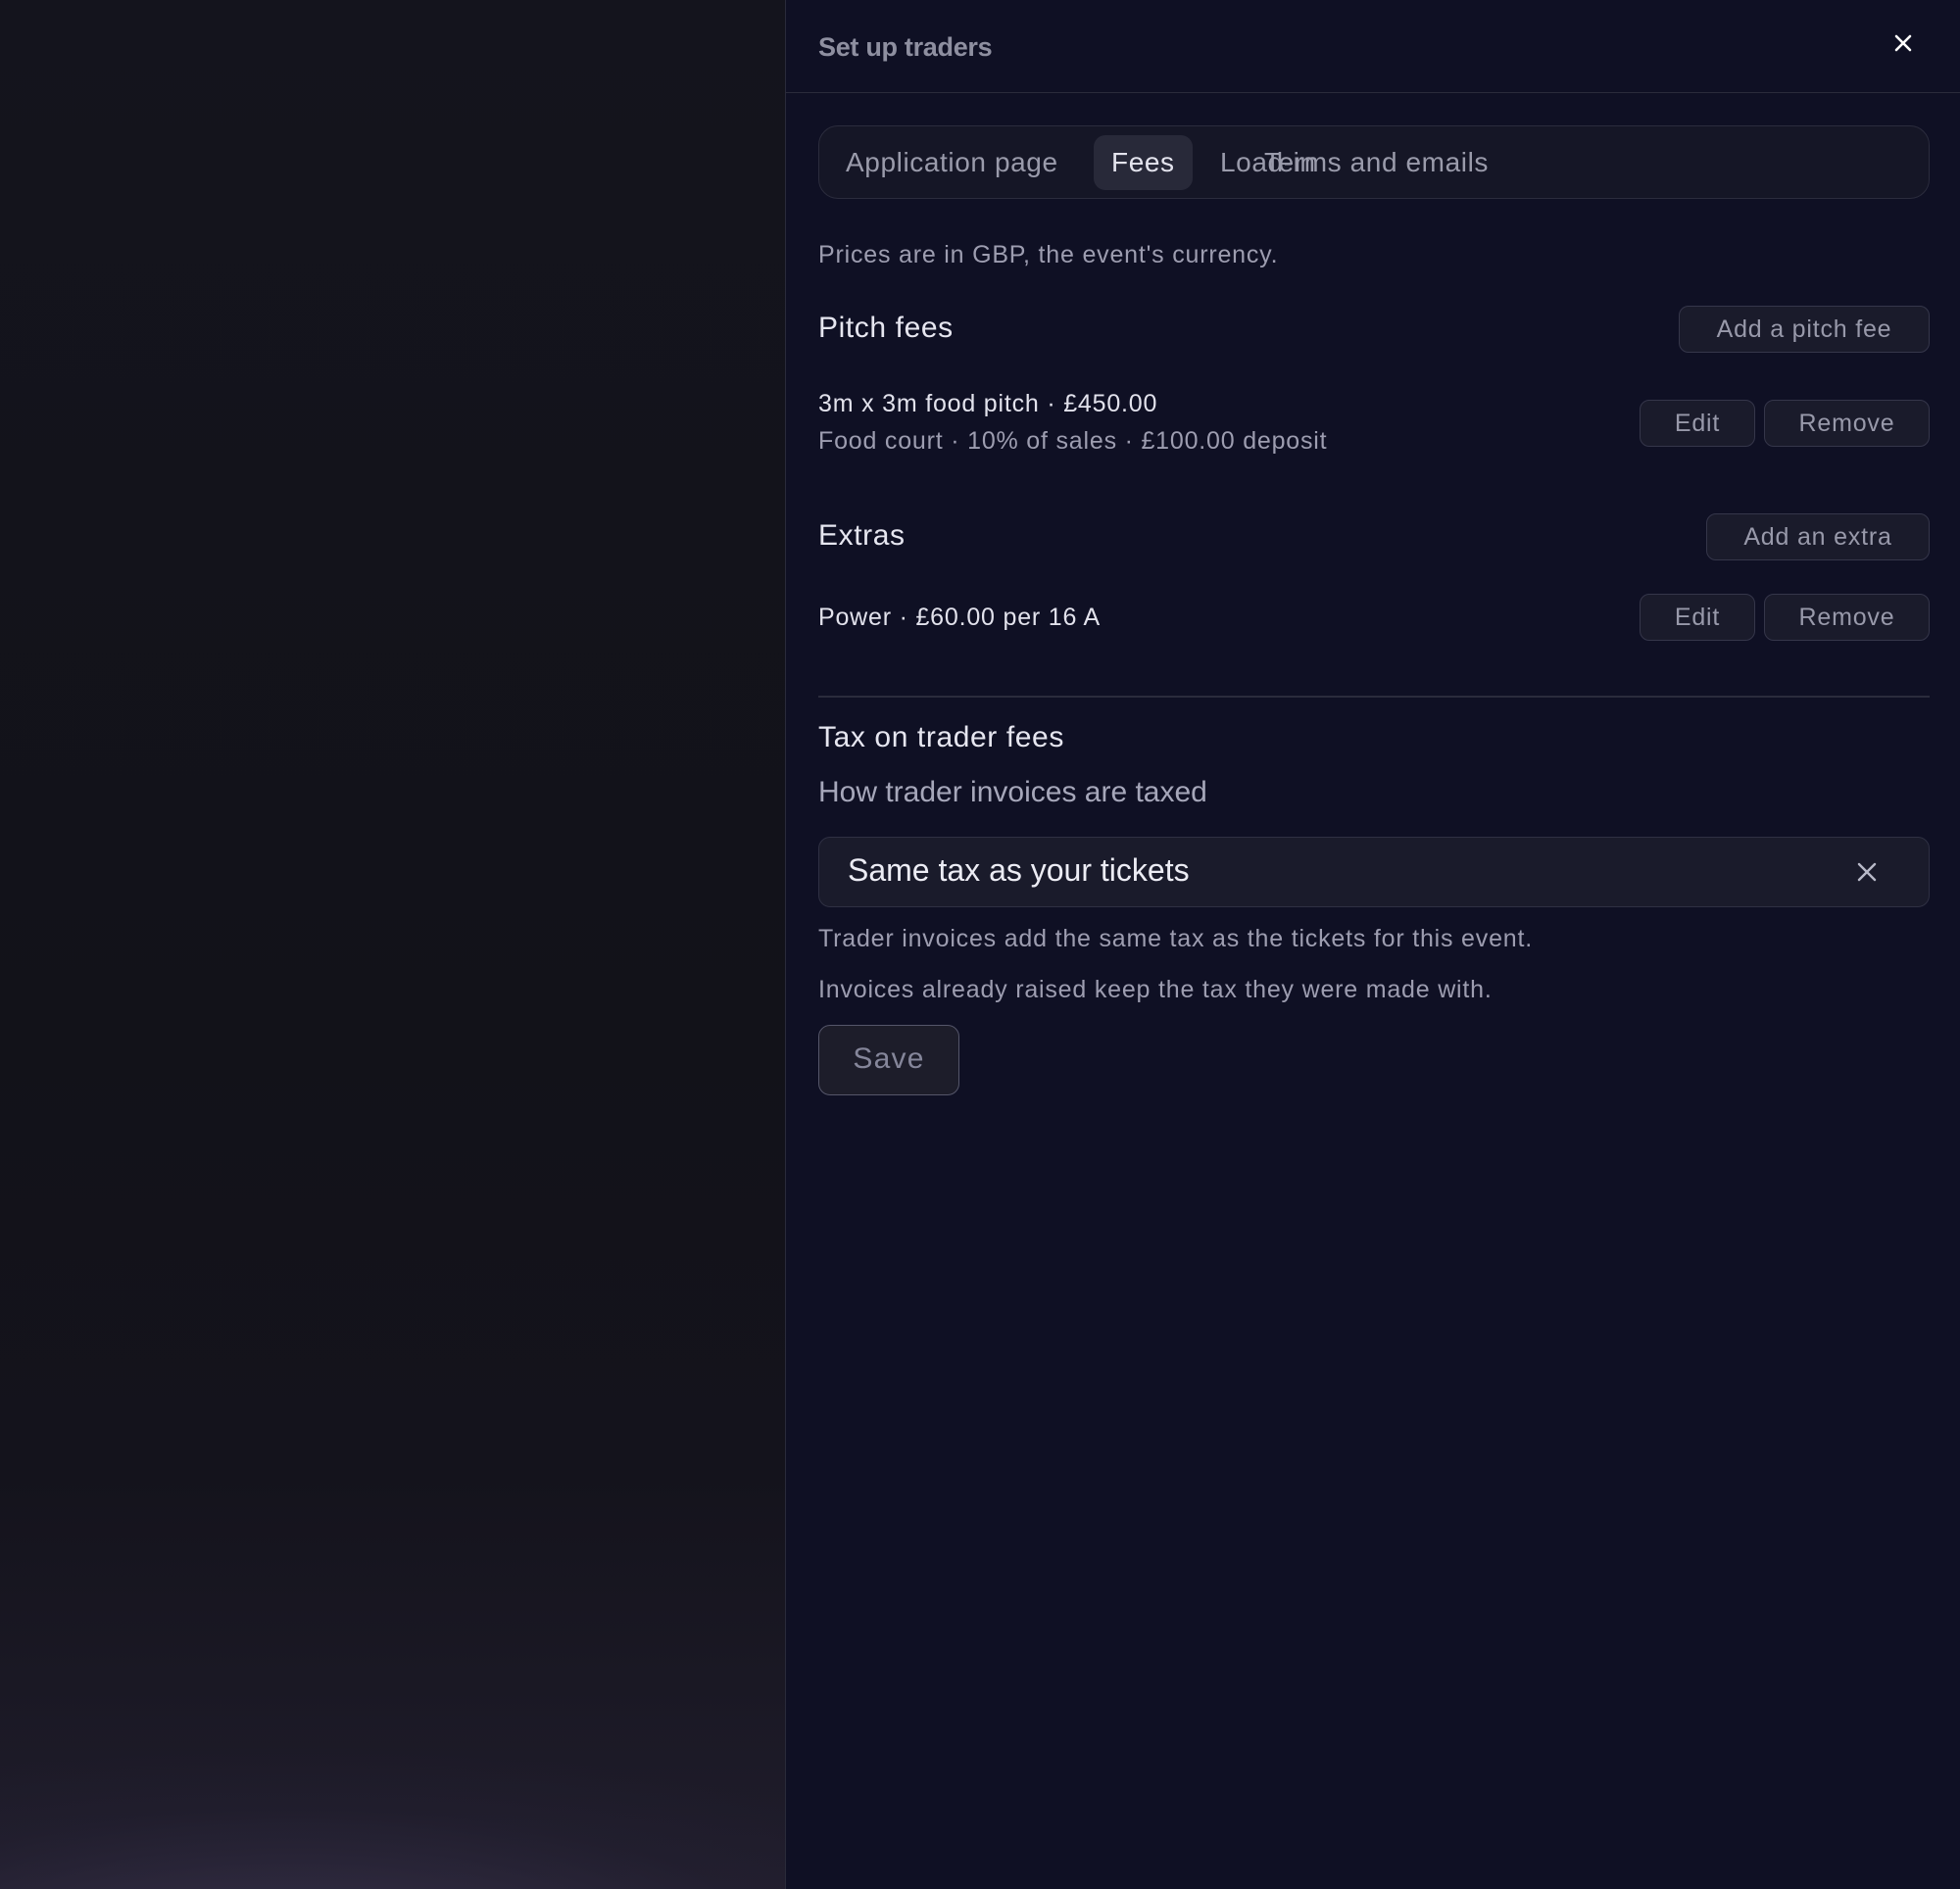  Describe the element at coordinates (941, 737) in the screenshot. I see `tax-heading: Tax on trader fees` at that location.